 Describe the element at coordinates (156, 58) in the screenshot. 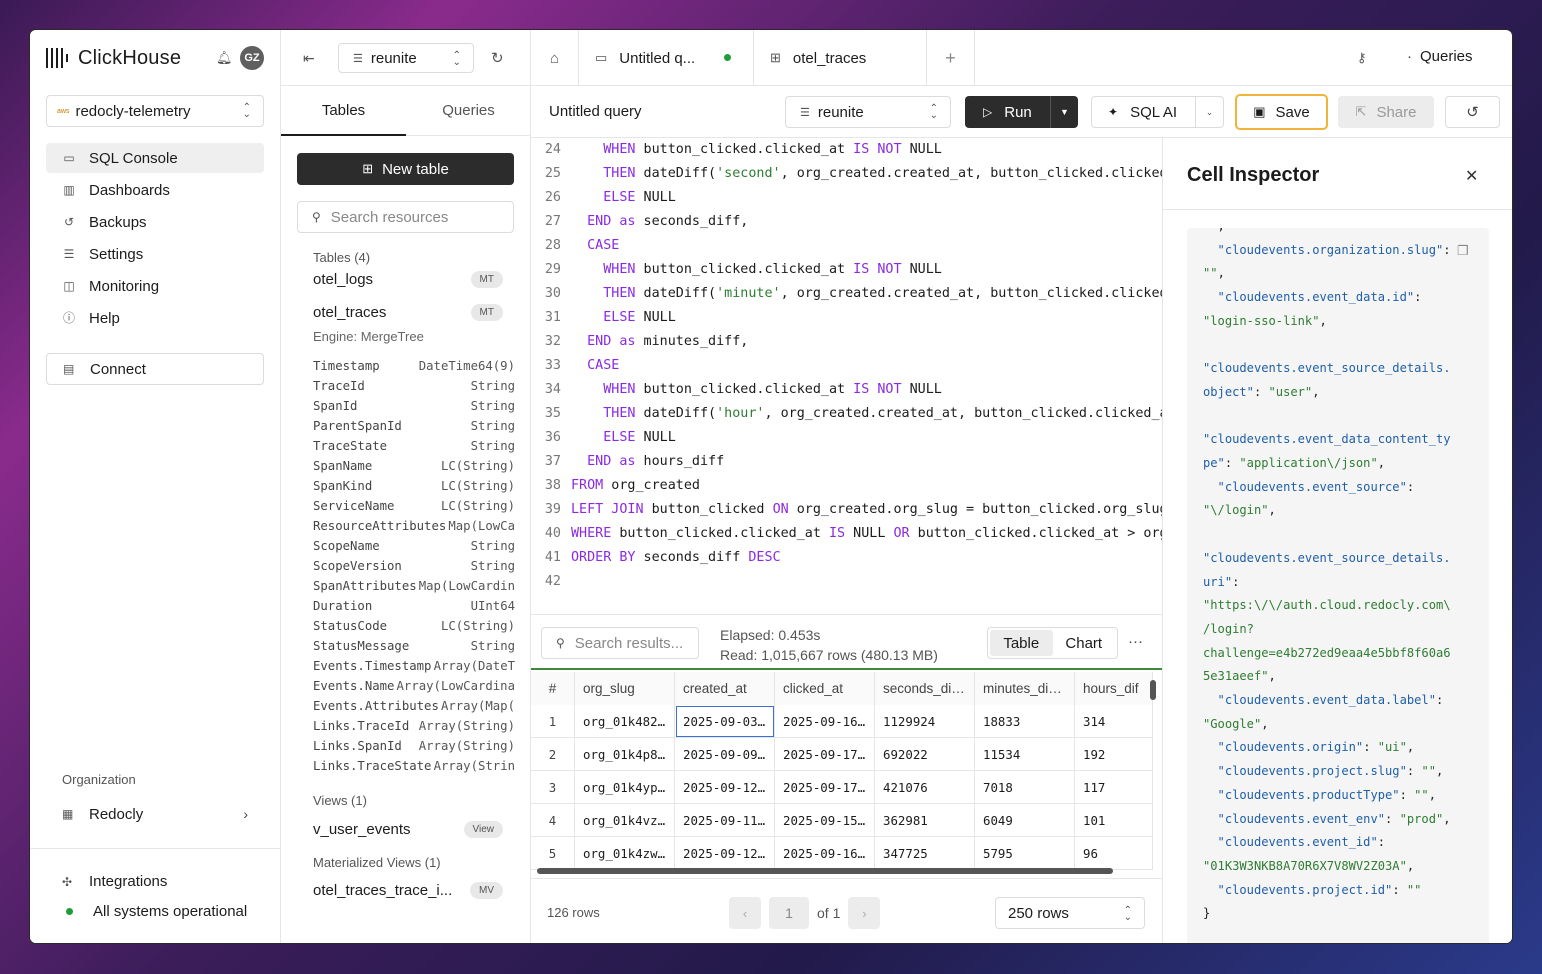

I see `brand-logo: ClickHouse` at that location.